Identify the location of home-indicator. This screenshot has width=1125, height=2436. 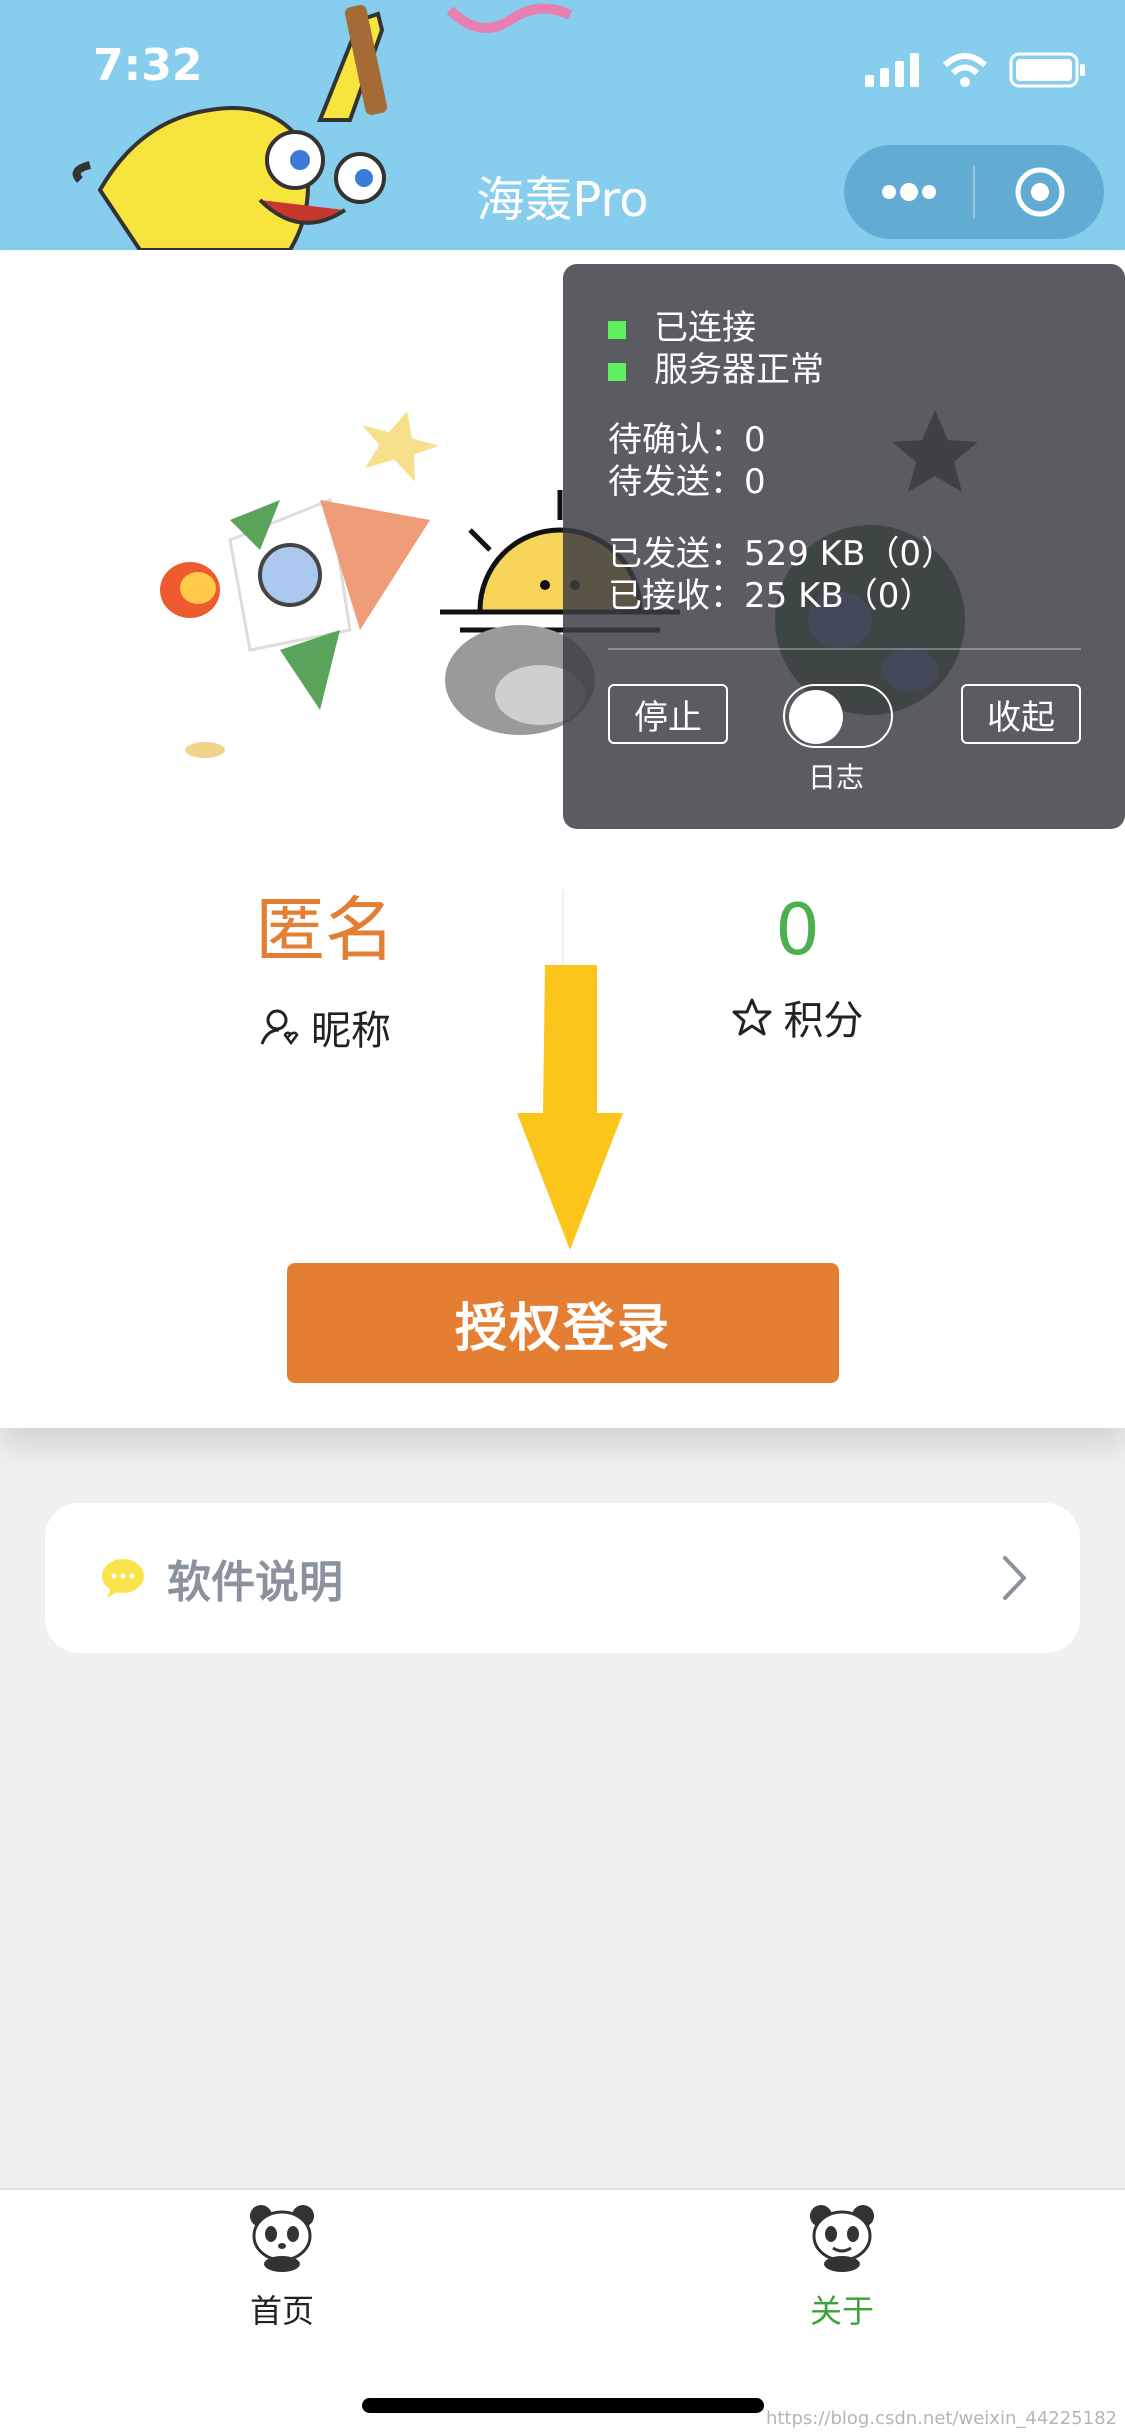
(563, 2405).